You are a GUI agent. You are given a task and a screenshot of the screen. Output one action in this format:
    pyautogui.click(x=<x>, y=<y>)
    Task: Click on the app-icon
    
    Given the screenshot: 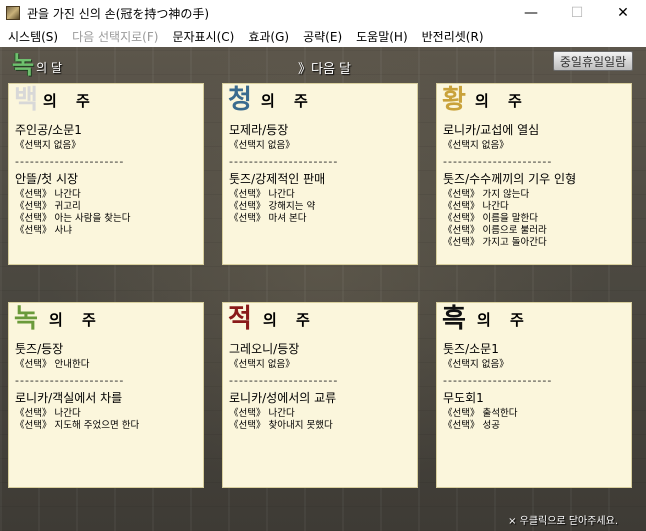 What is the action you would take?
    pyautogui.click(x=13, y=13)
    